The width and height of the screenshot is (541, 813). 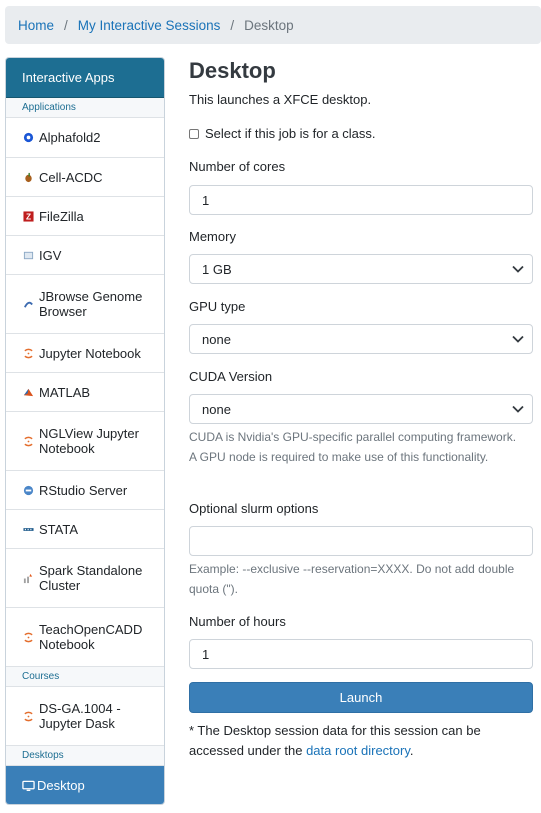 What do you see at coordinates (361, 269) in the screenshot?
I see `memory-select: 1 GB` at bounding box center [361, 269].